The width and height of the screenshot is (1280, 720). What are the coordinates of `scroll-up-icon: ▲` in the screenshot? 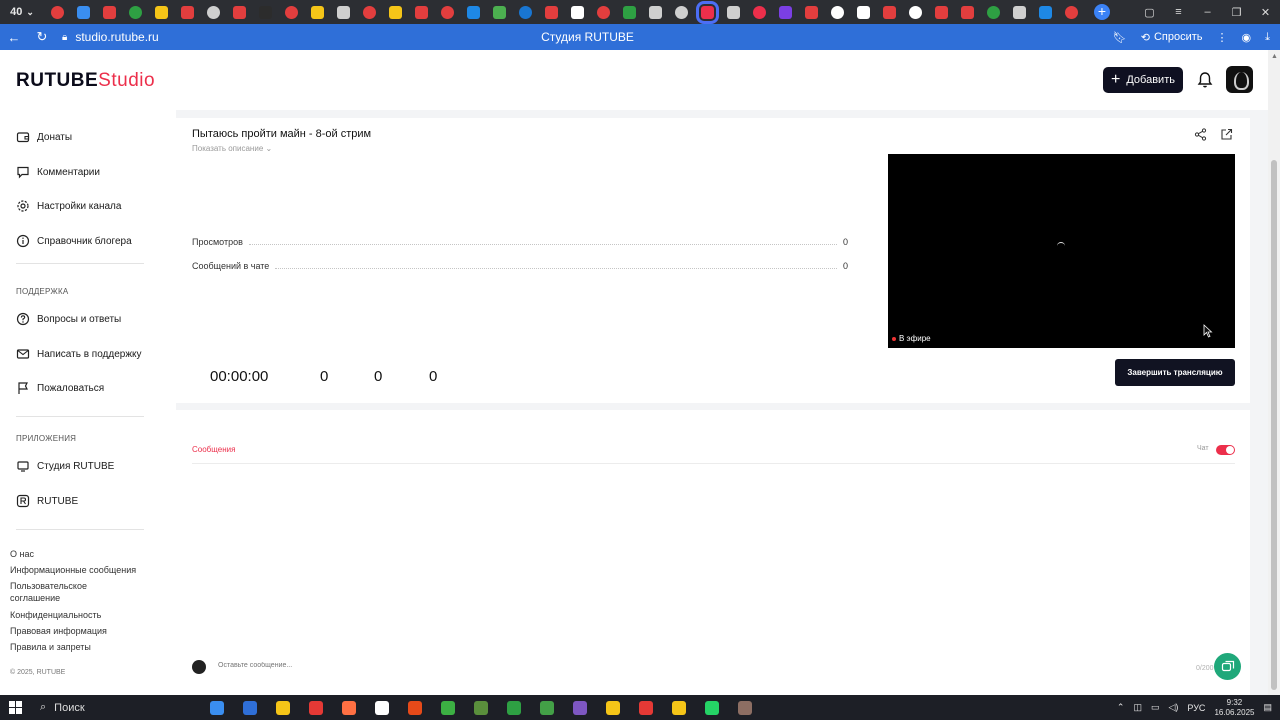 It's located at (1274, 56).